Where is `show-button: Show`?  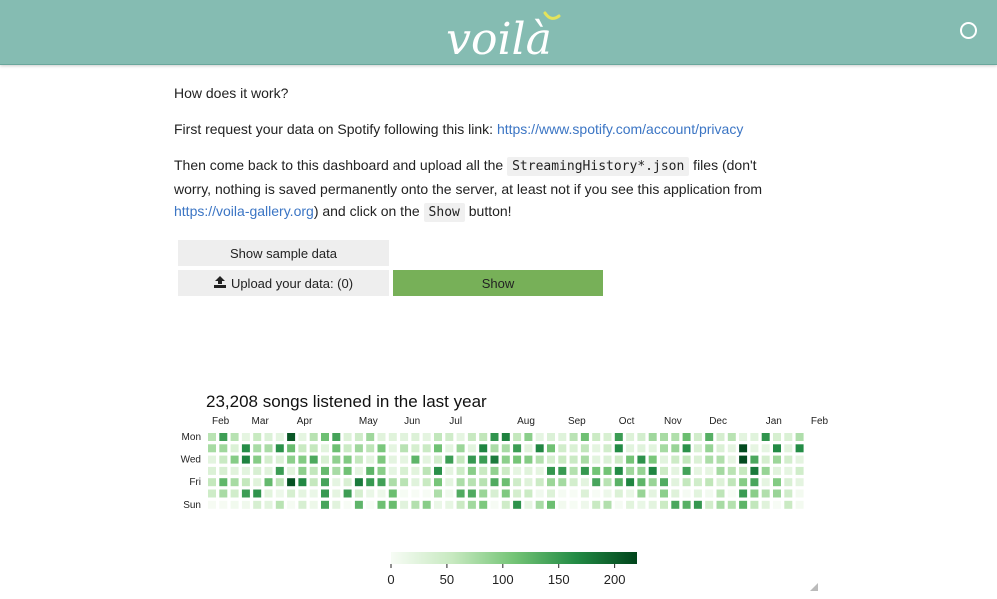 show-button: Show is located at coordinates (498, 283).